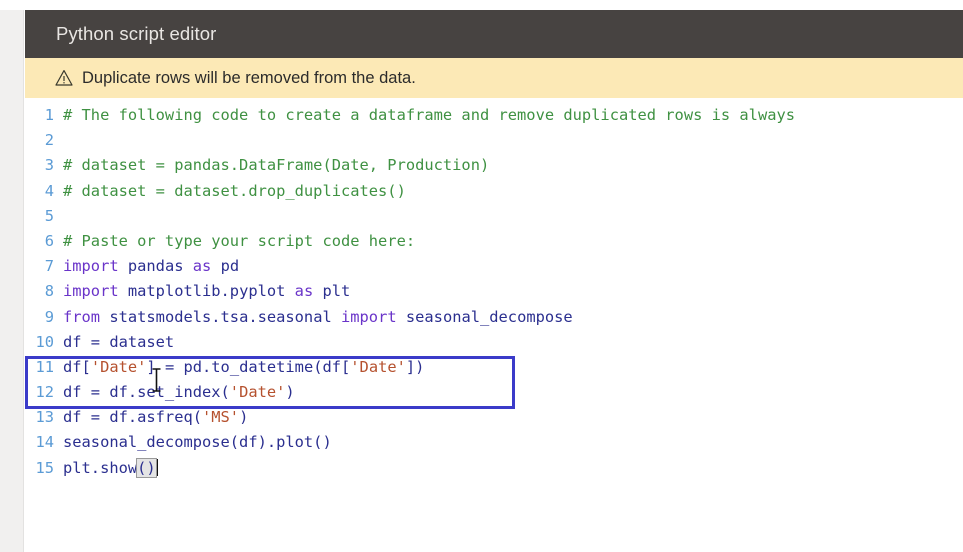  What do you see at coordinates (484, 316) in the screenshot?
I see `code-token: seasonal_decompose` at bounding box center [484, 316].